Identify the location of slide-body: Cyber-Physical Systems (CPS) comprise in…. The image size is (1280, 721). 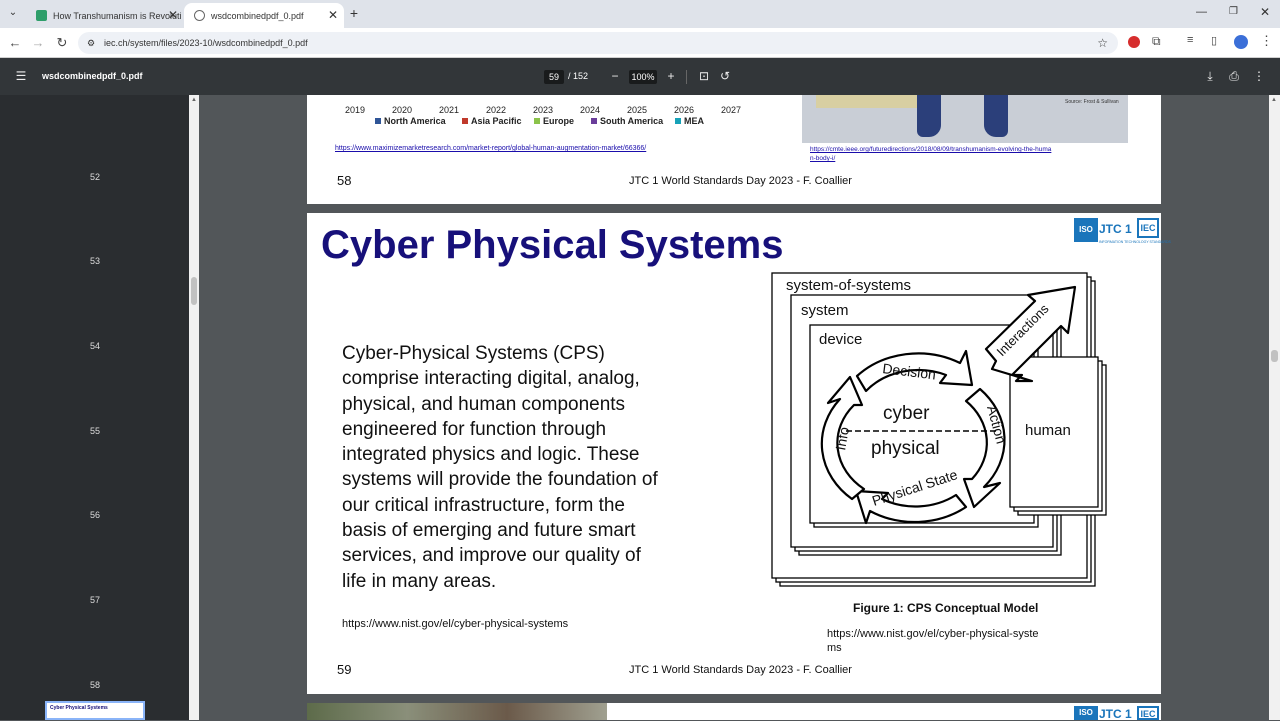
(532, 467).